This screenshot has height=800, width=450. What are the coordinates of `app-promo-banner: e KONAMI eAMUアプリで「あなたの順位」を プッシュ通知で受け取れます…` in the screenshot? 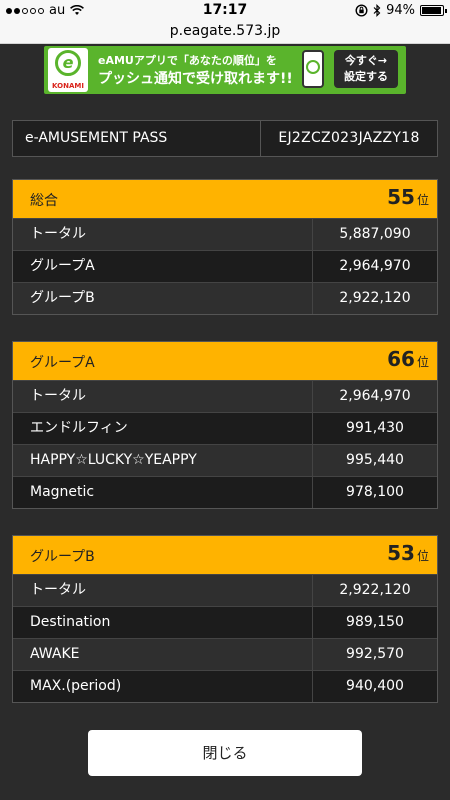 It's located at (225, 70).